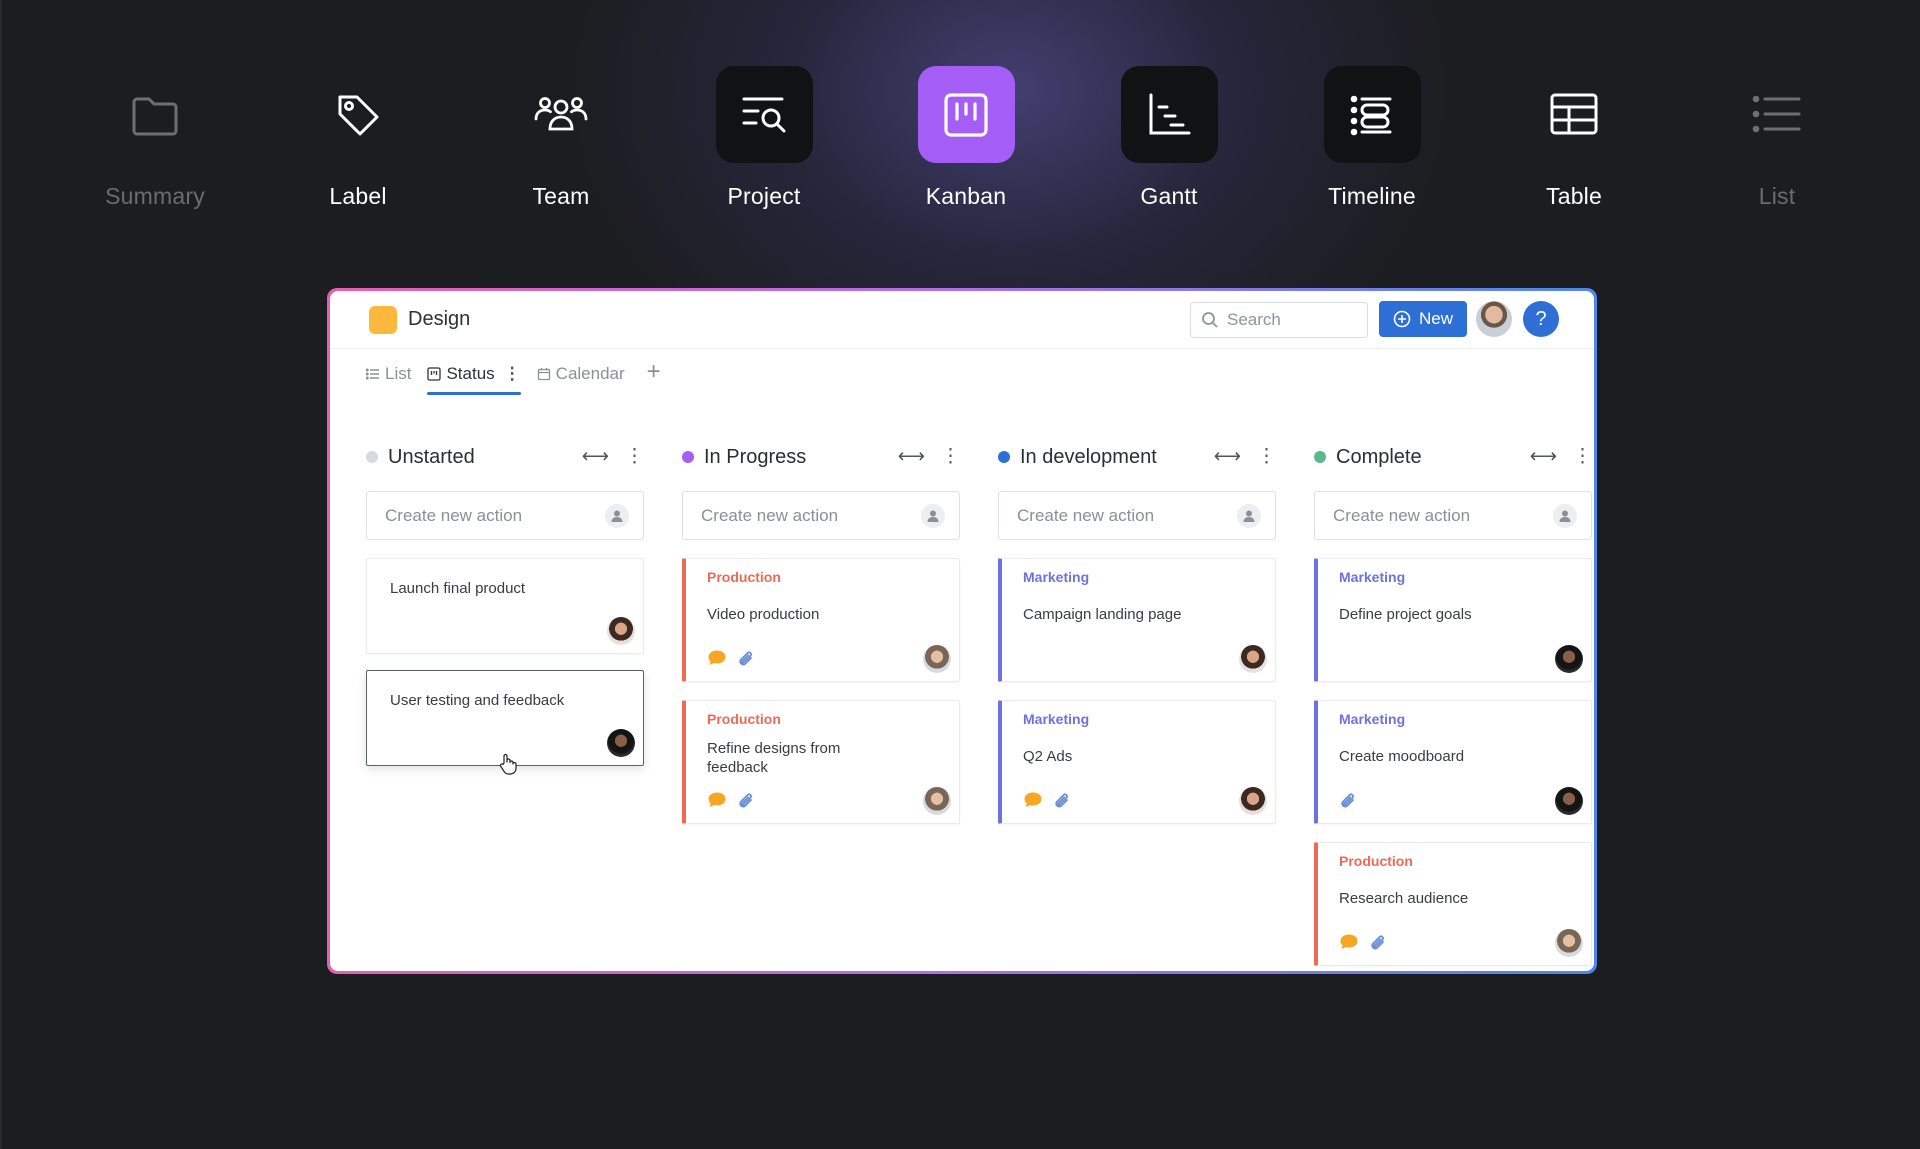  What do you see at coordinates (434, 374) in the screenshot?
I see `board-icon` at bounding box center [434, 374].